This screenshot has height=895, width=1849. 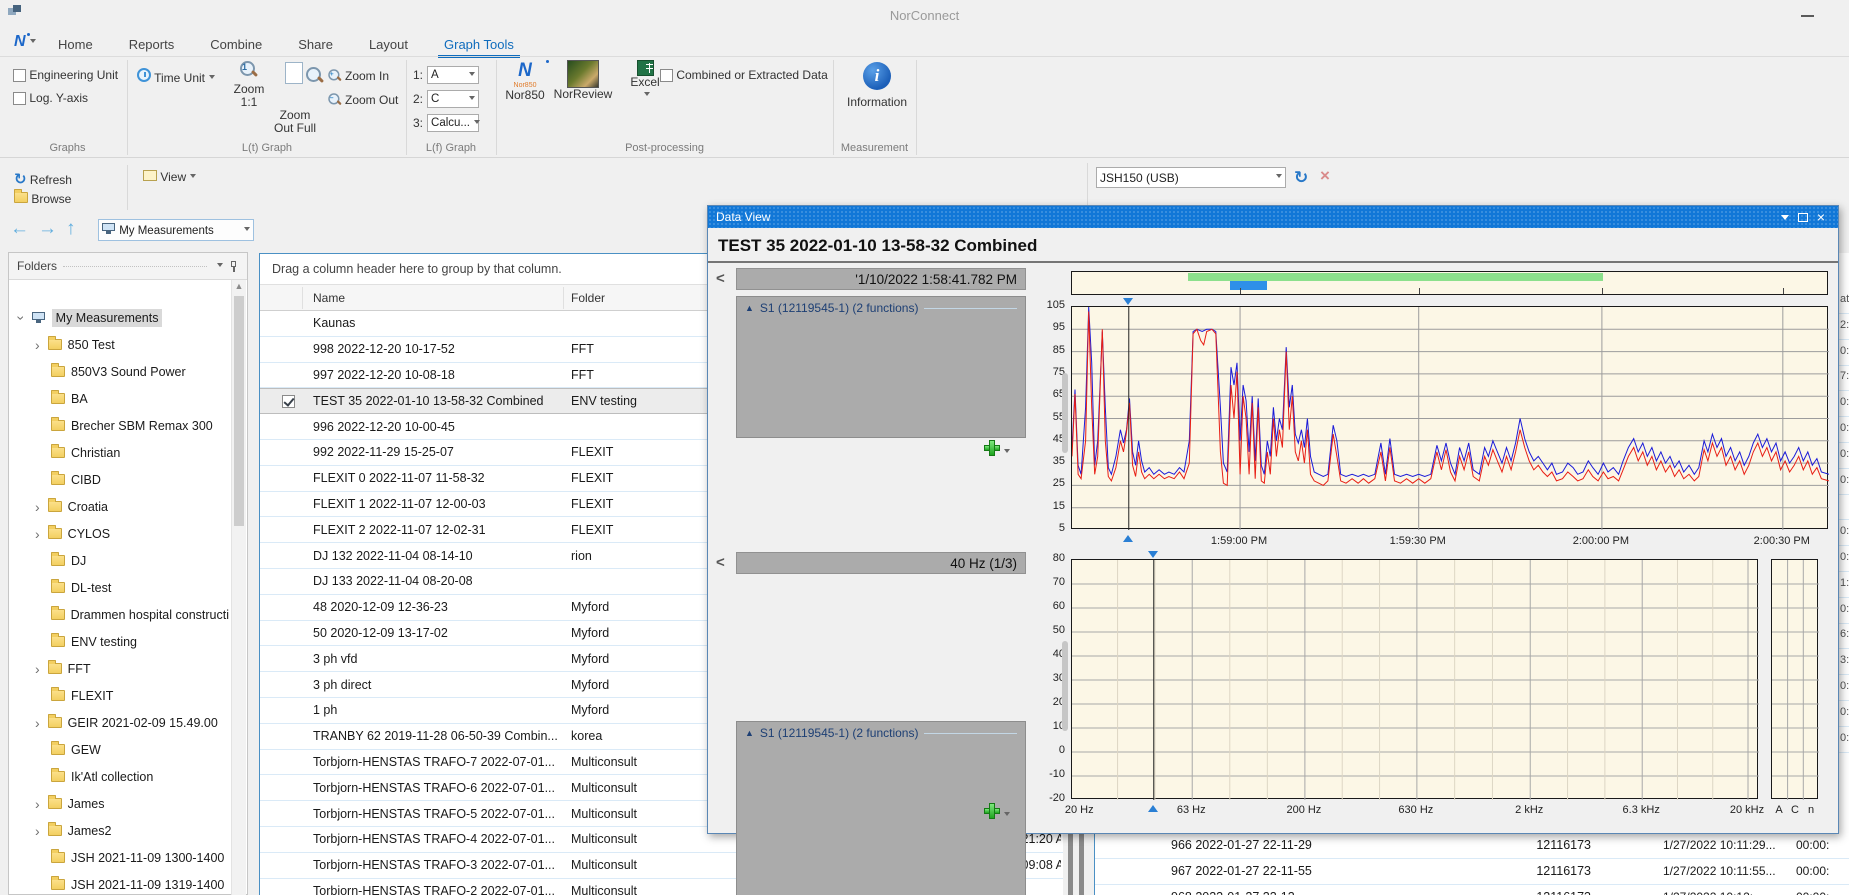 What do you see at coordinates (119, 641) in the screenshot?
I see `tree-item-env-testing: ENV testing` at bounding box center [119, 641].